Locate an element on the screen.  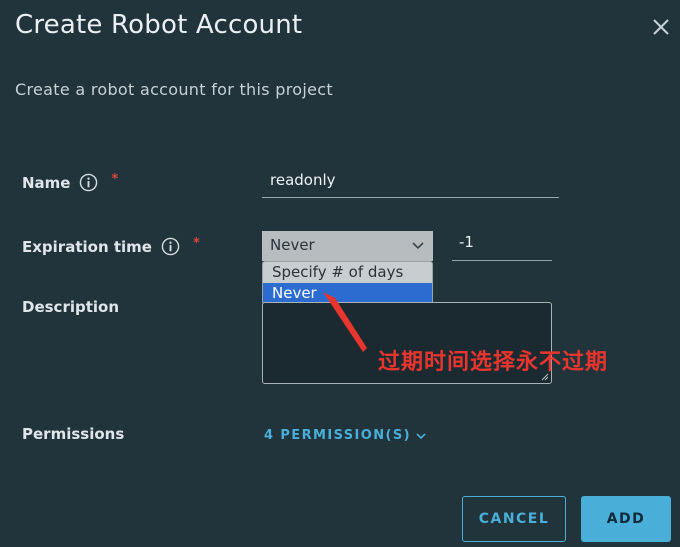
permissions-label: Permissions is located at coordinates (73, 434).